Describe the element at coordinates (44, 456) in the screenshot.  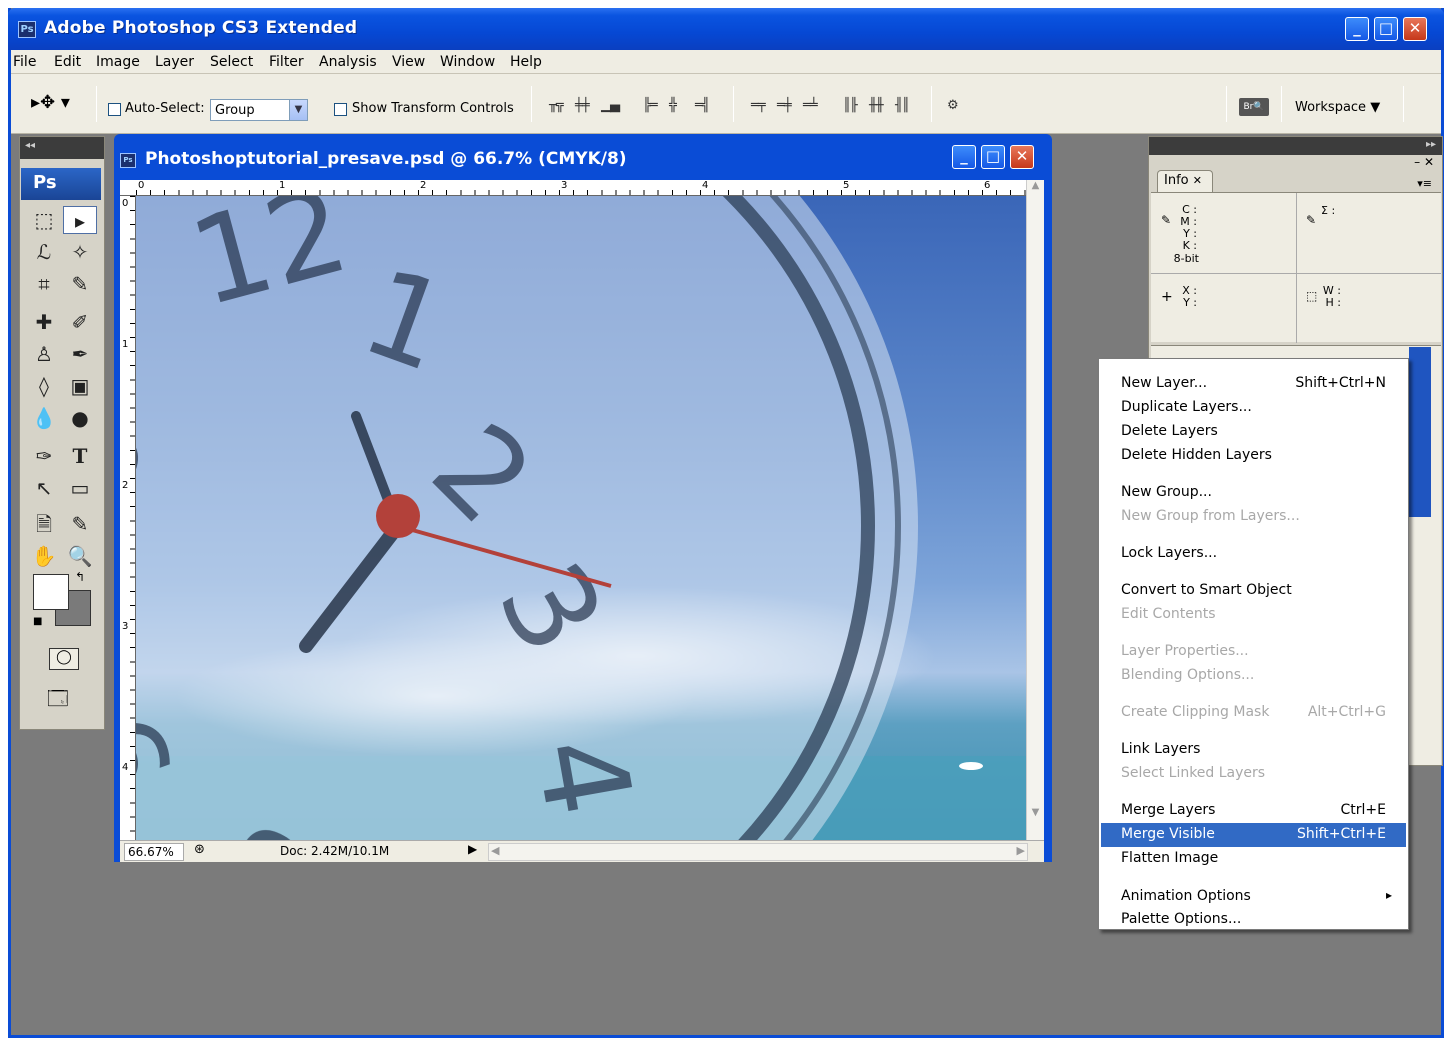
I see `pen-tool-icon: ✑` at that location.